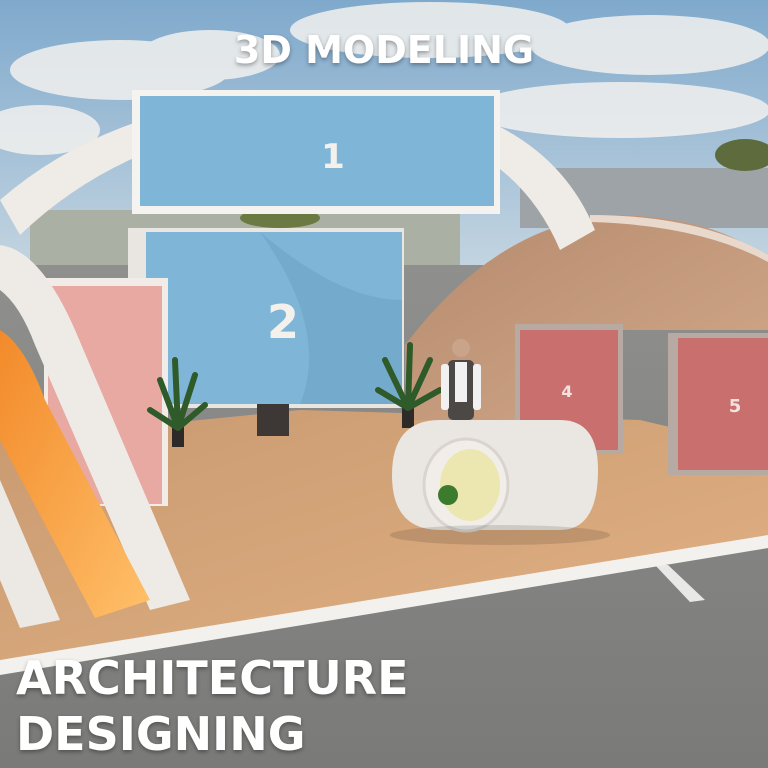  Describe the element at coordinates (283, 322) in the screenshot. I see `panel-2-number: 2` at that location.